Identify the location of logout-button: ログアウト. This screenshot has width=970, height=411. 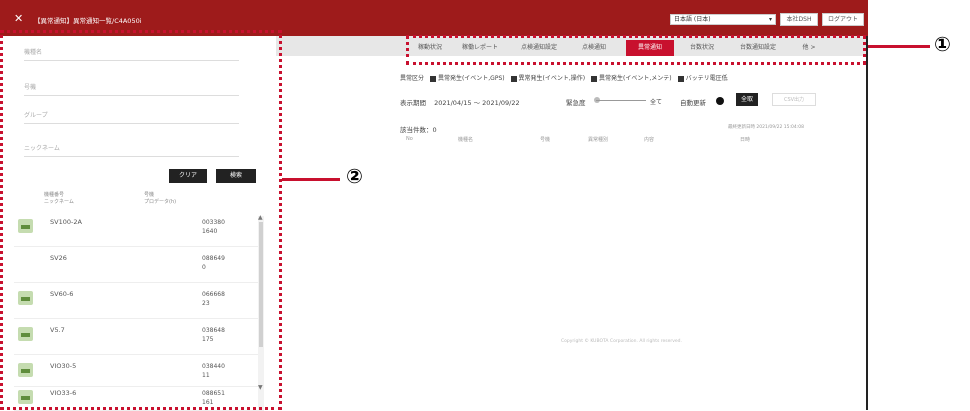
(843, 19).